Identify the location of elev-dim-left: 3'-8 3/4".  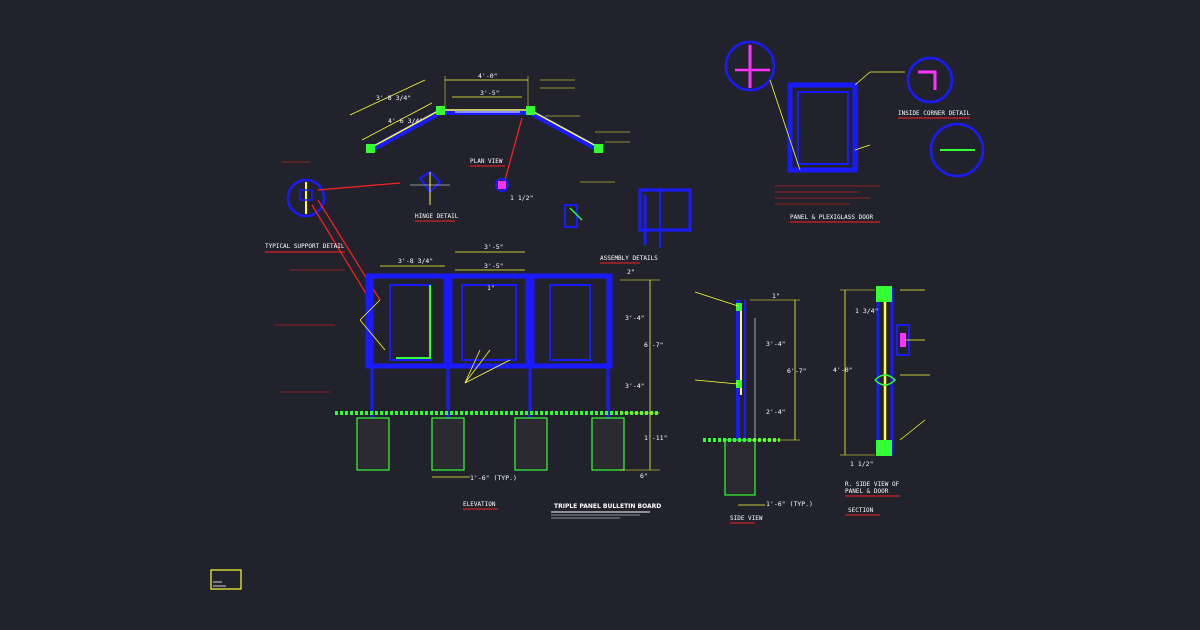
(415, 261).